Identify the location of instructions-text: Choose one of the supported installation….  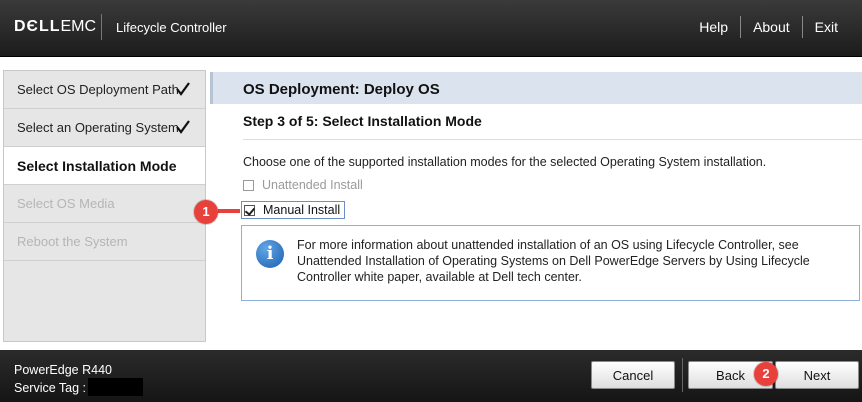
(505, 162).